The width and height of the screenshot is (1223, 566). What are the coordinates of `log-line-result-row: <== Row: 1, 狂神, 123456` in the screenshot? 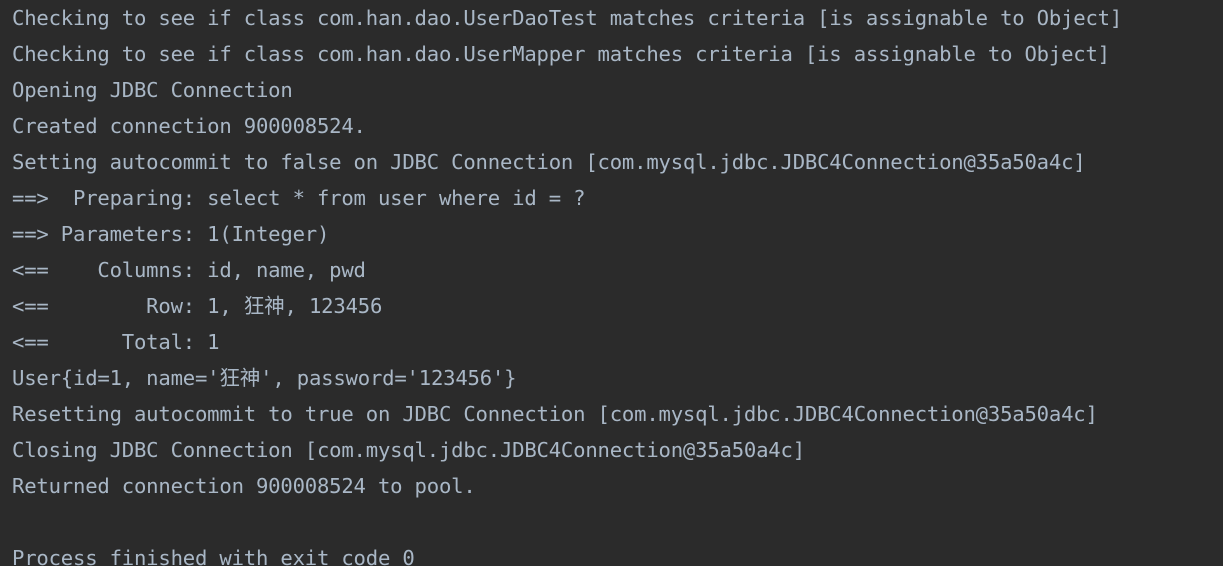 It's located at (197, 306).